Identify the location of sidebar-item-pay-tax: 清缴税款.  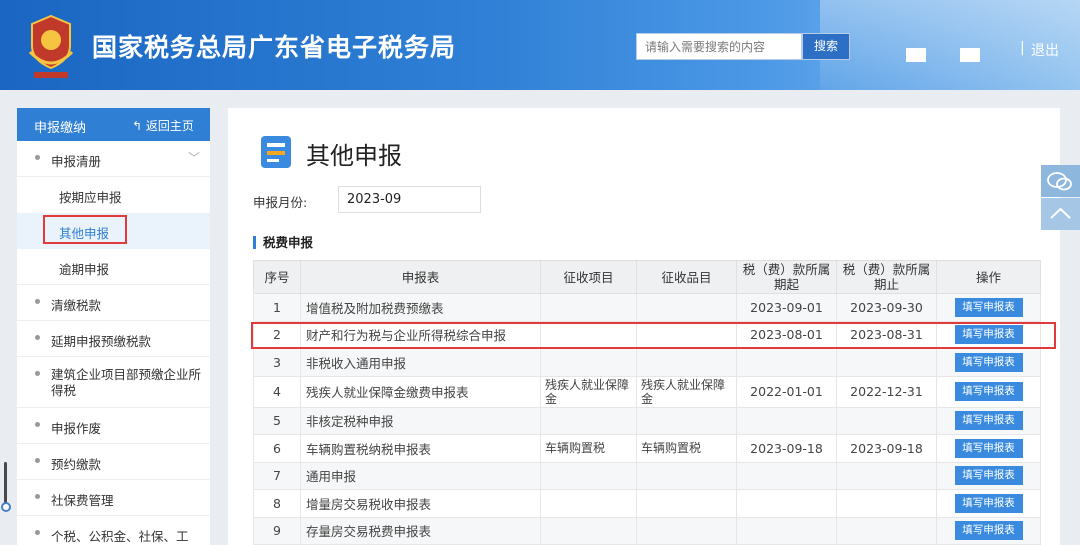
(113, 303).